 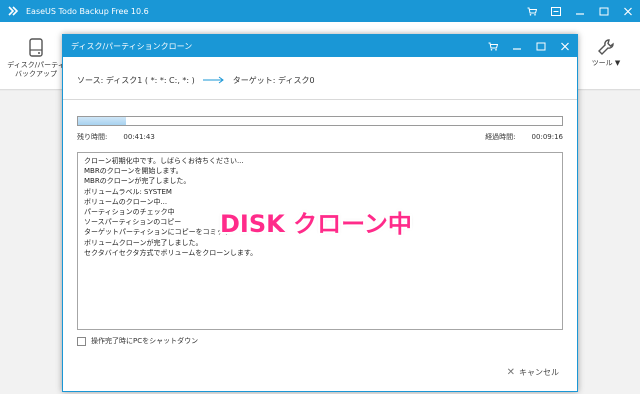 I want to click on dialog-maximize-icon, so click(x=541, y=46).